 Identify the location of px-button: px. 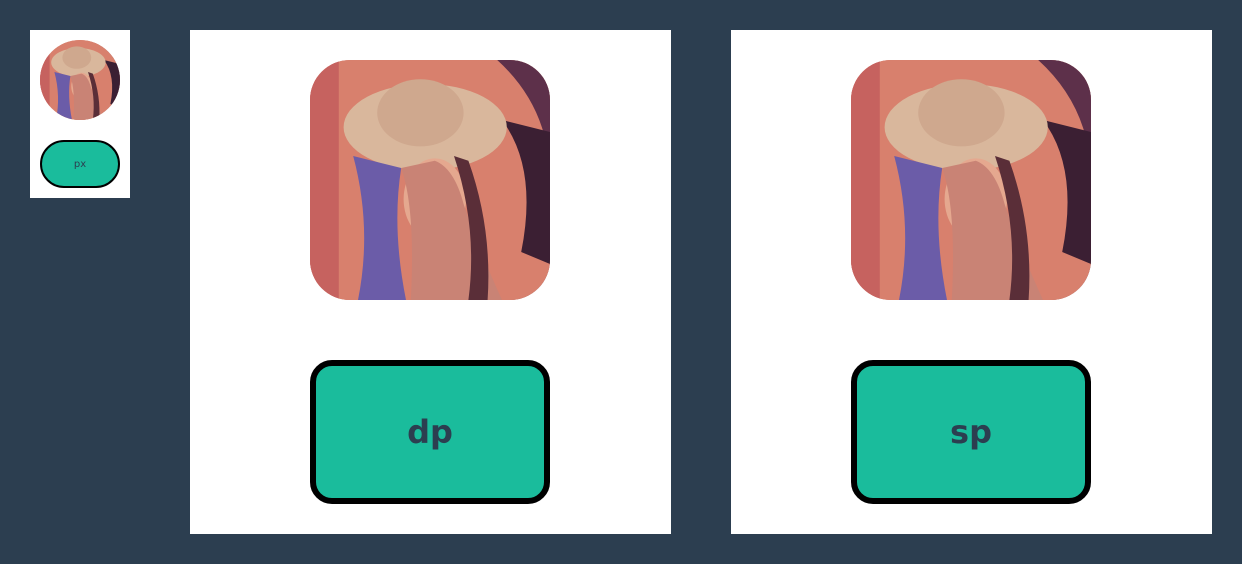
(80, 164).